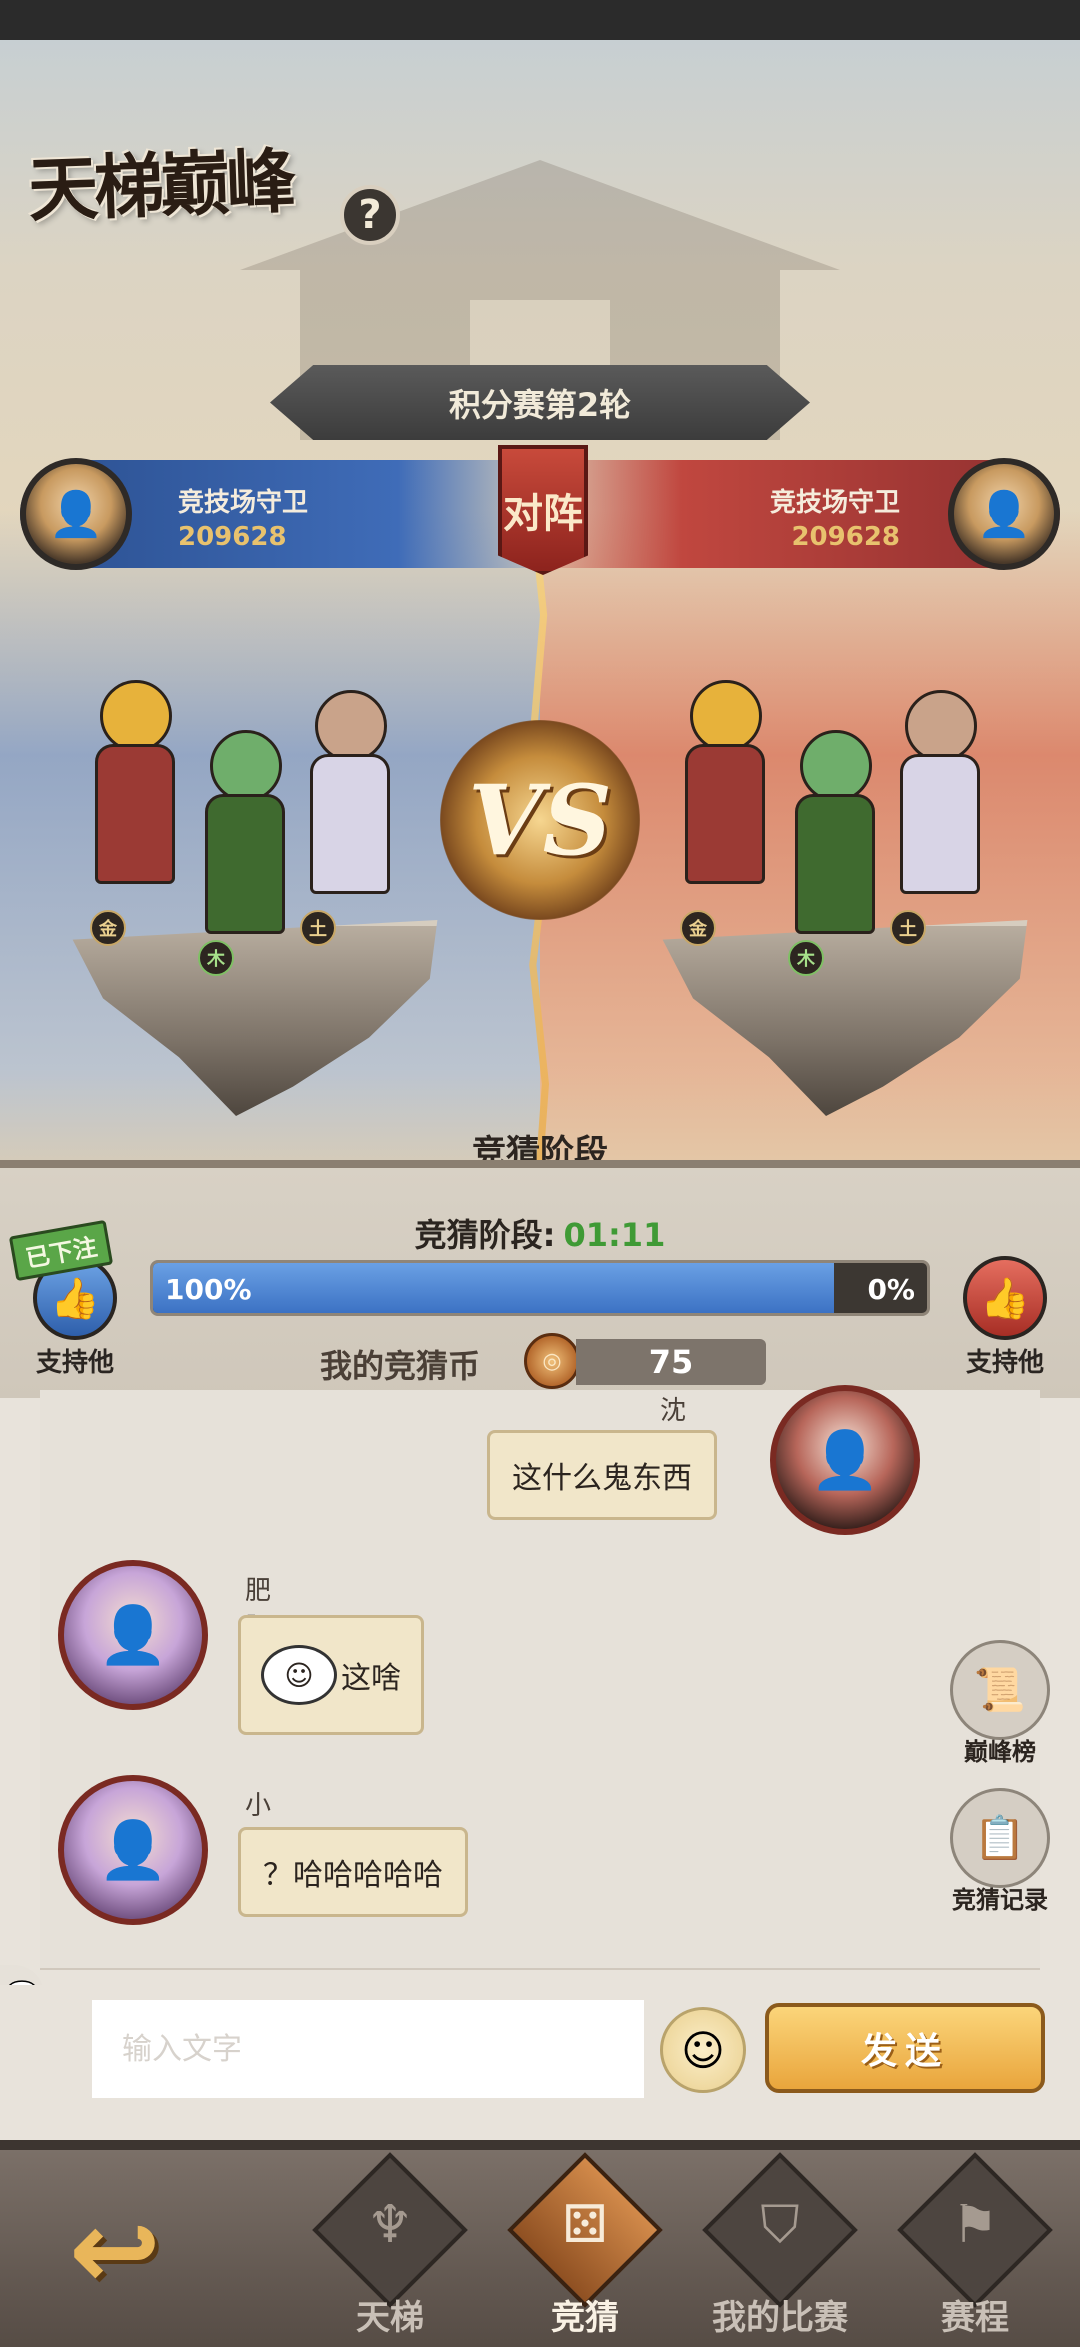 The width and height of the screenshot is (1080, 2347). What do you see at coordinates (602, 1475) in the screenshot?
I see `chat-bubble: 这什么鬼东西` at bounding box center [602, 1475].